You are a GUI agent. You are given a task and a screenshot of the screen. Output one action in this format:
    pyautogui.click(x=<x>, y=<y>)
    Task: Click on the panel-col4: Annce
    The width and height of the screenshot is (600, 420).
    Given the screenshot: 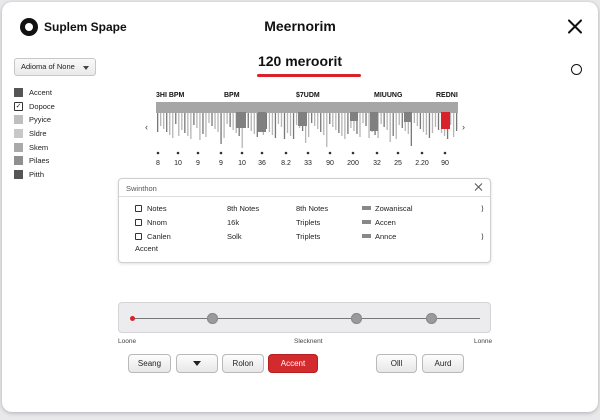 What is the action you would take?
    pyautogui.click(x=379, y=237)
    